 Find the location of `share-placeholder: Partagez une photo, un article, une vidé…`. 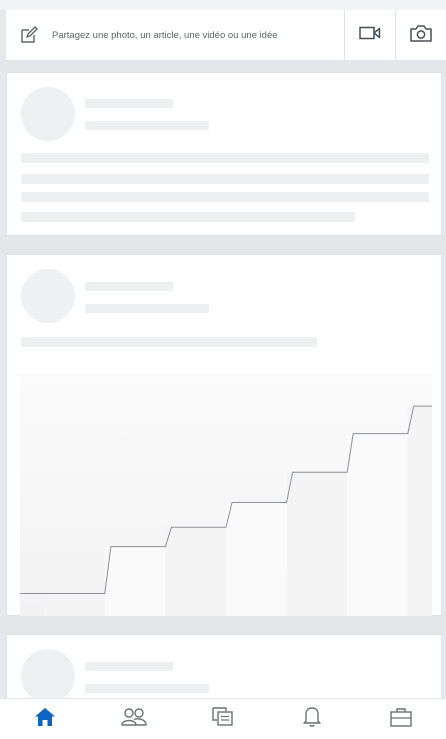

share-placeholder: Partagez une photo, un article, une vidé… is located at coordinates (165, 35).